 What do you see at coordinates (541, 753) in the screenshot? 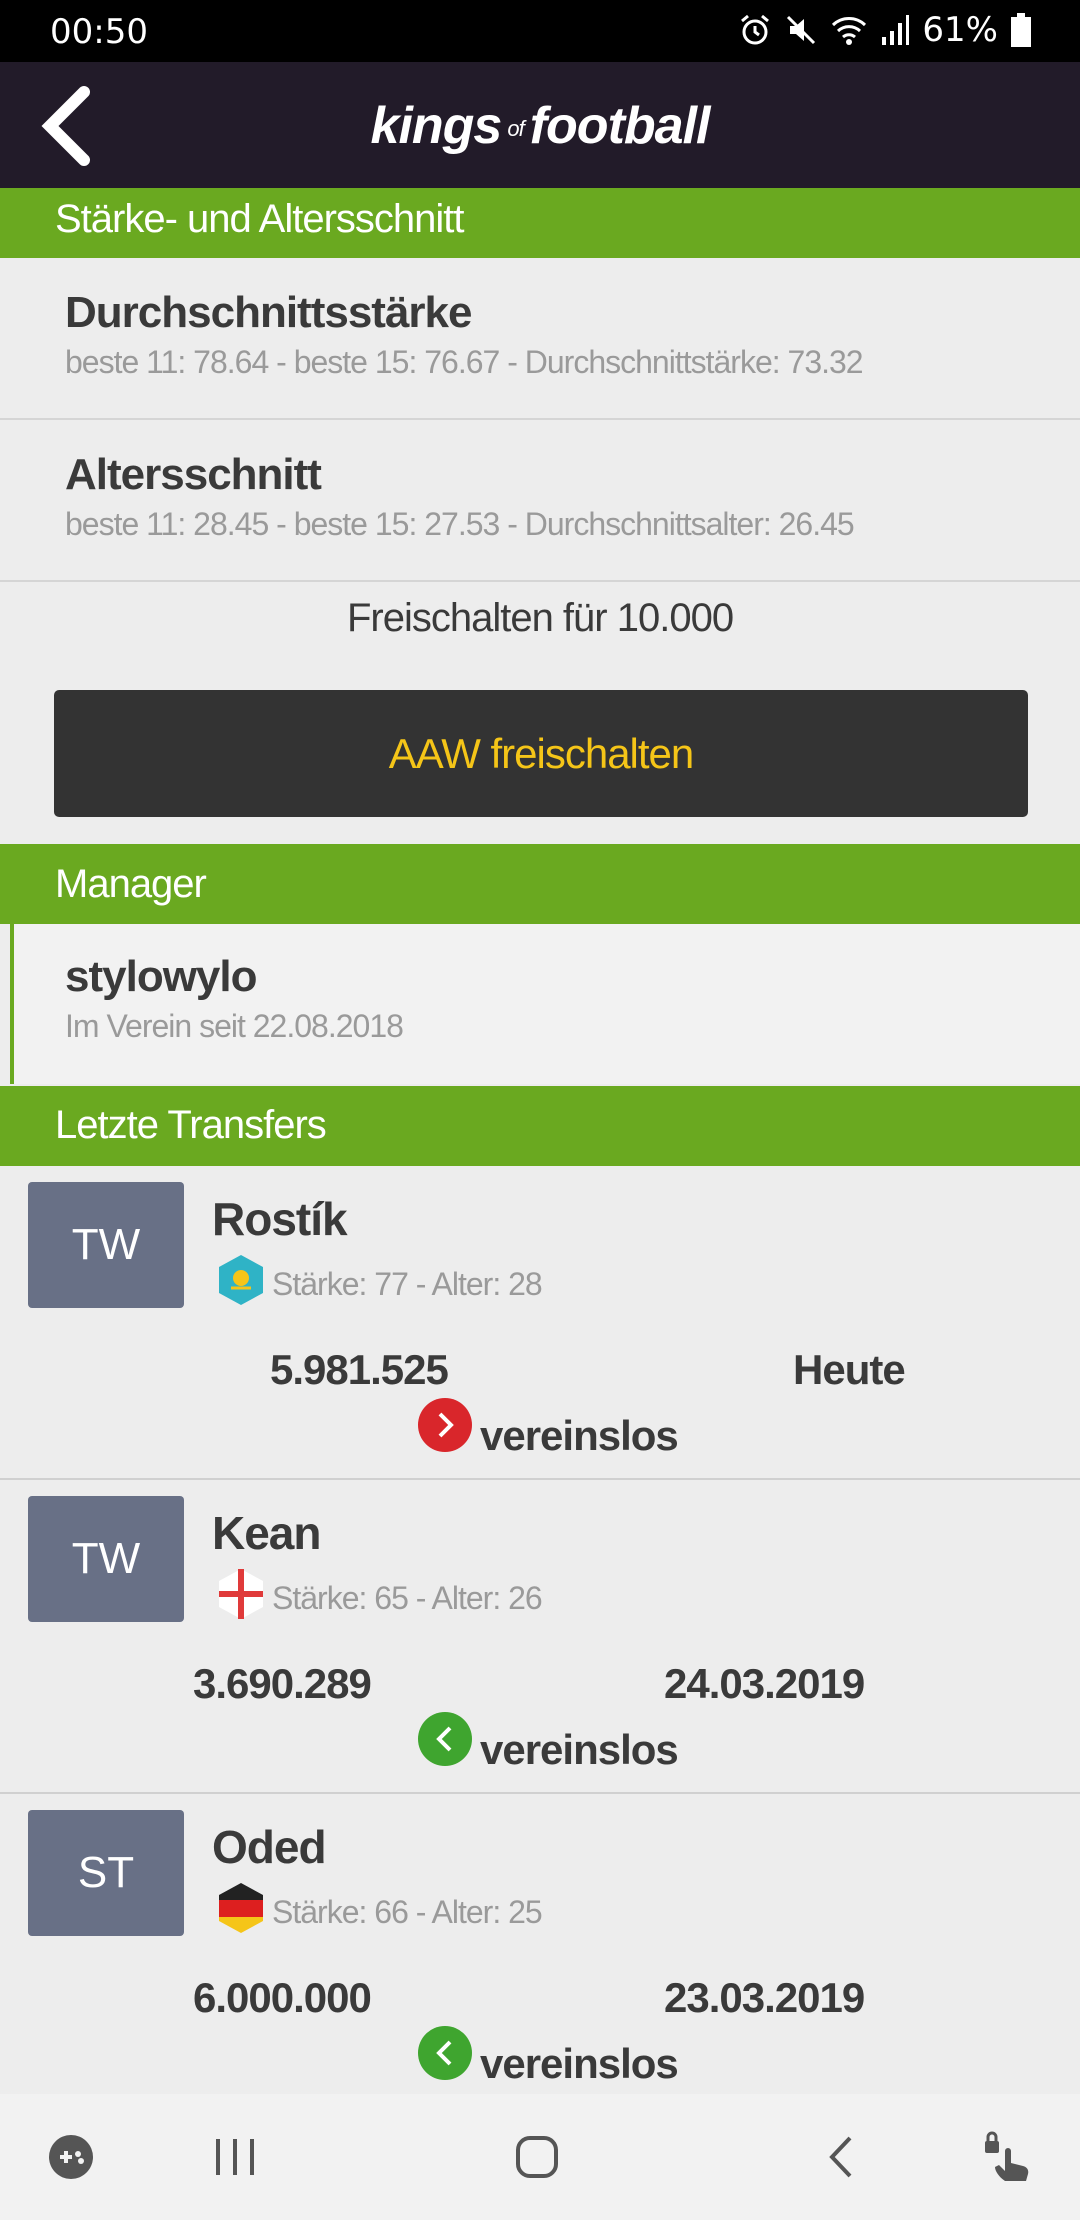
I see `unlock-button: AAW freischalten` at bounding box center [541, 753].